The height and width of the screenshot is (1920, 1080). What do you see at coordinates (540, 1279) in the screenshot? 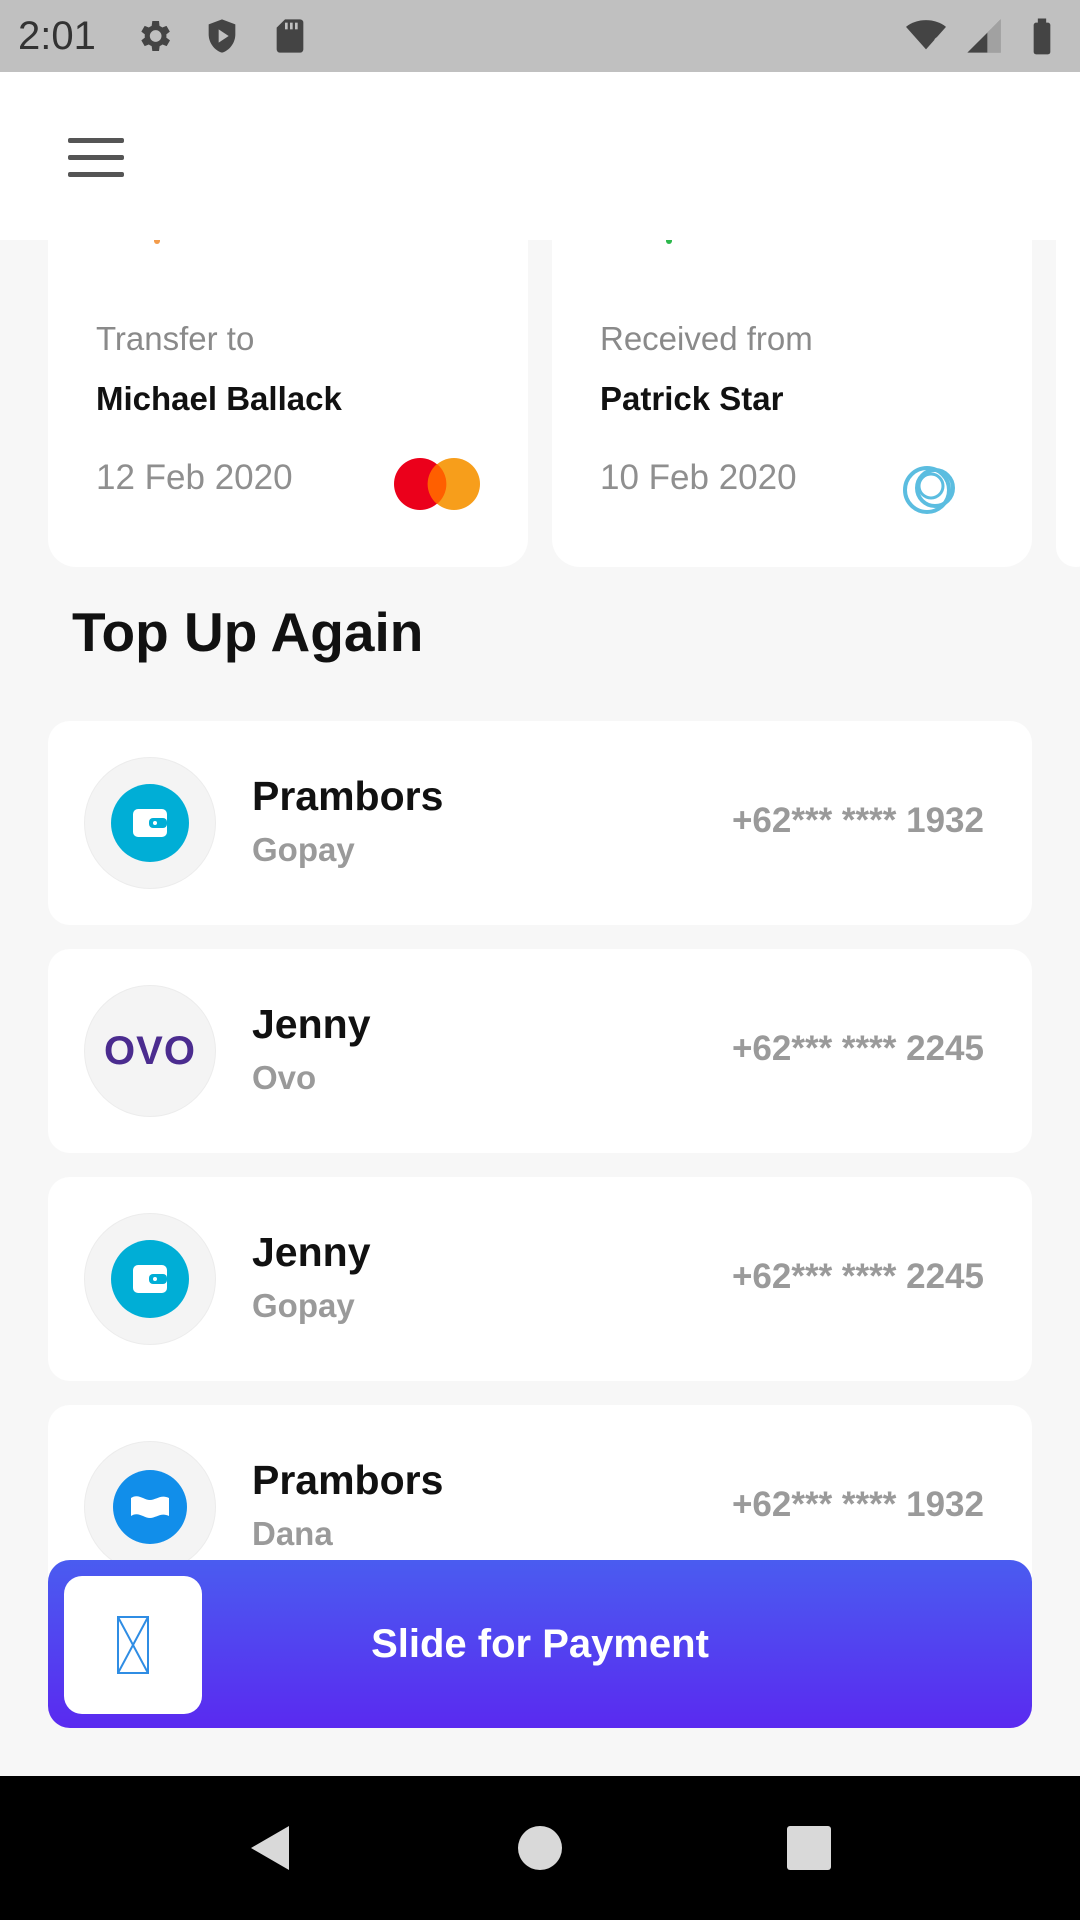
I see `topup-item: Jenny Gopay +62*** **** 2245` at bounding box center [540, 1279].